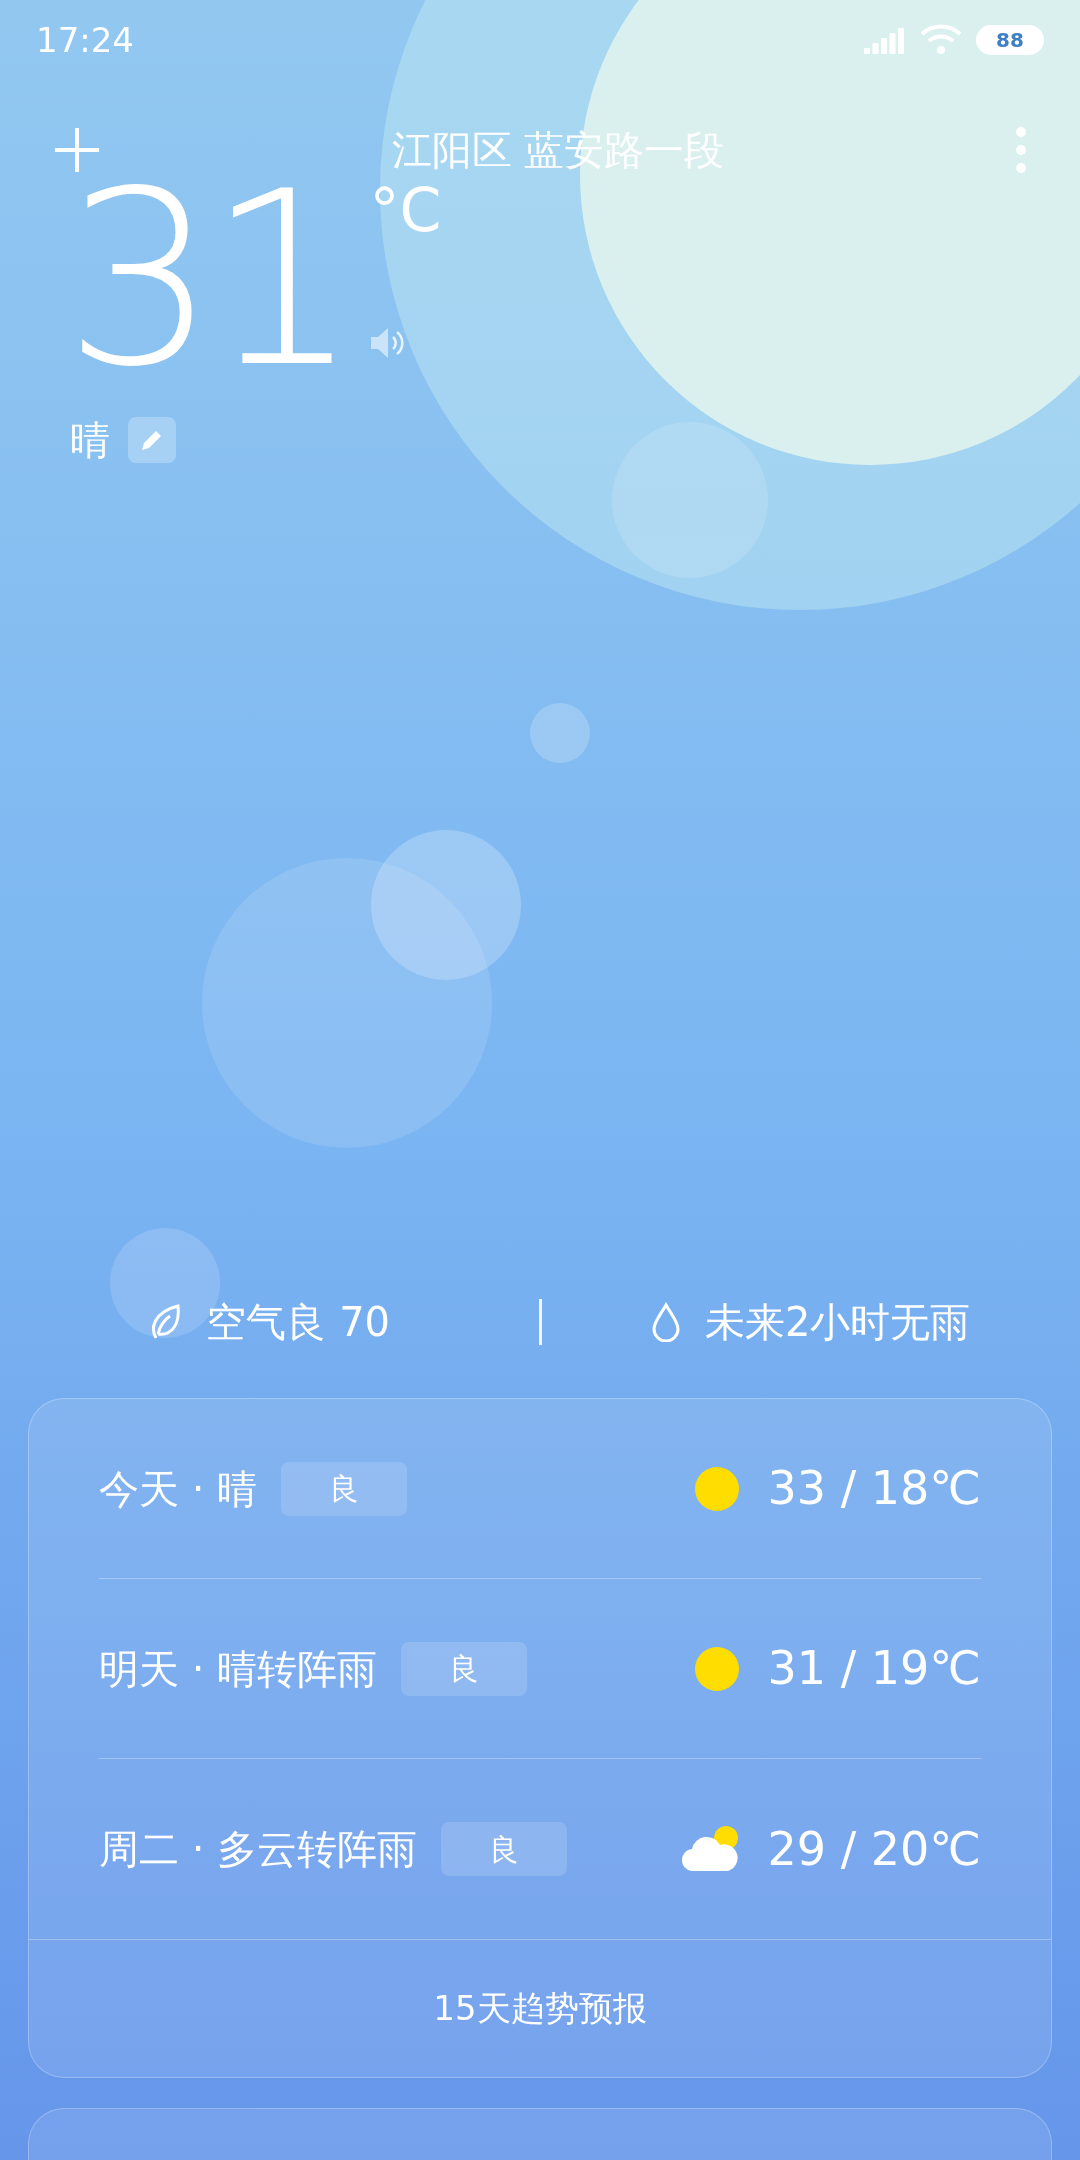 This screenshot has height=2160, width=1080. Describe the element at coordinates (1021, 150) in the screenshot. I see `more-icon` at that location.